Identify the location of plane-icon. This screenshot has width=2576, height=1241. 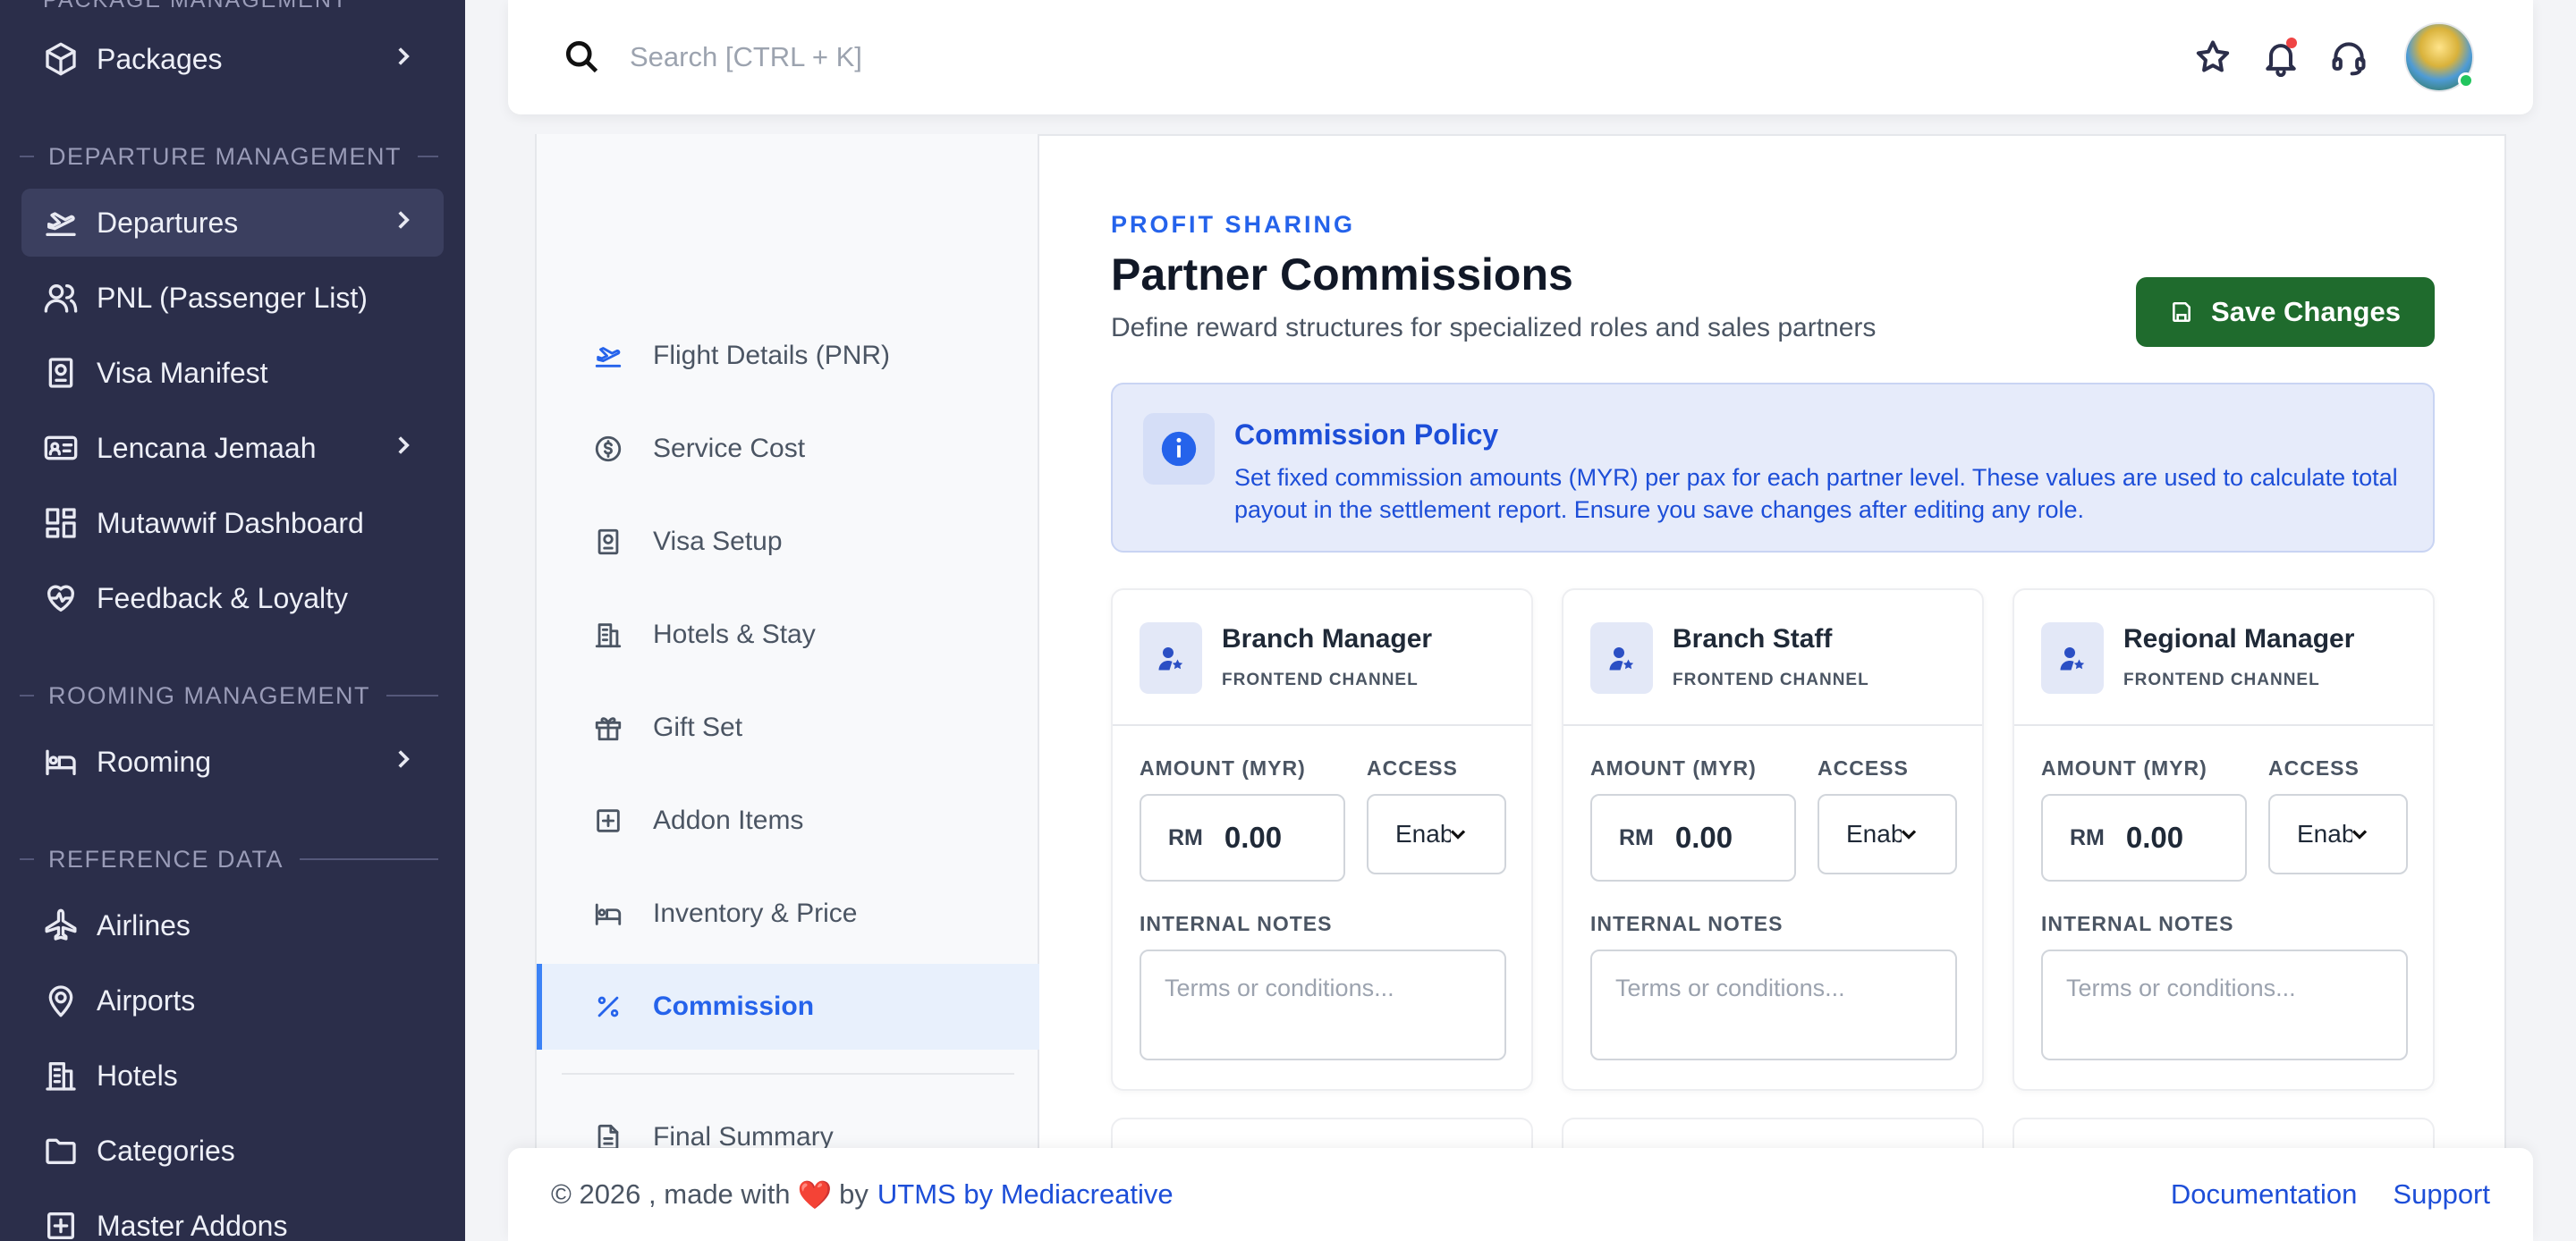
(60, 925).